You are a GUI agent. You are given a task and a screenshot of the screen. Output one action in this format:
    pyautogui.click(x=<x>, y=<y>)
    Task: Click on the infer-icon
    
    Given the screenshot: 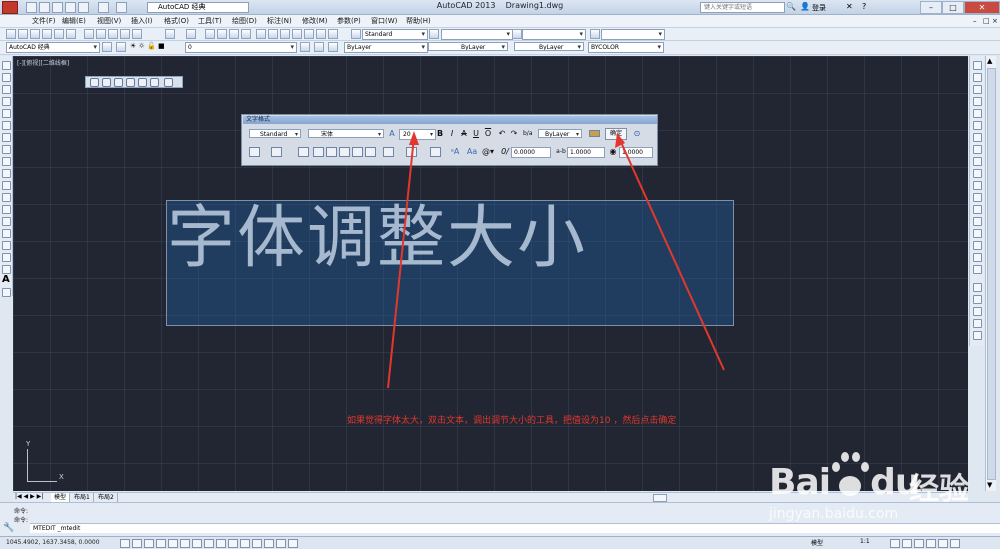 What is the action you would take?
    pyautogui.click(x=125, y=543)
    